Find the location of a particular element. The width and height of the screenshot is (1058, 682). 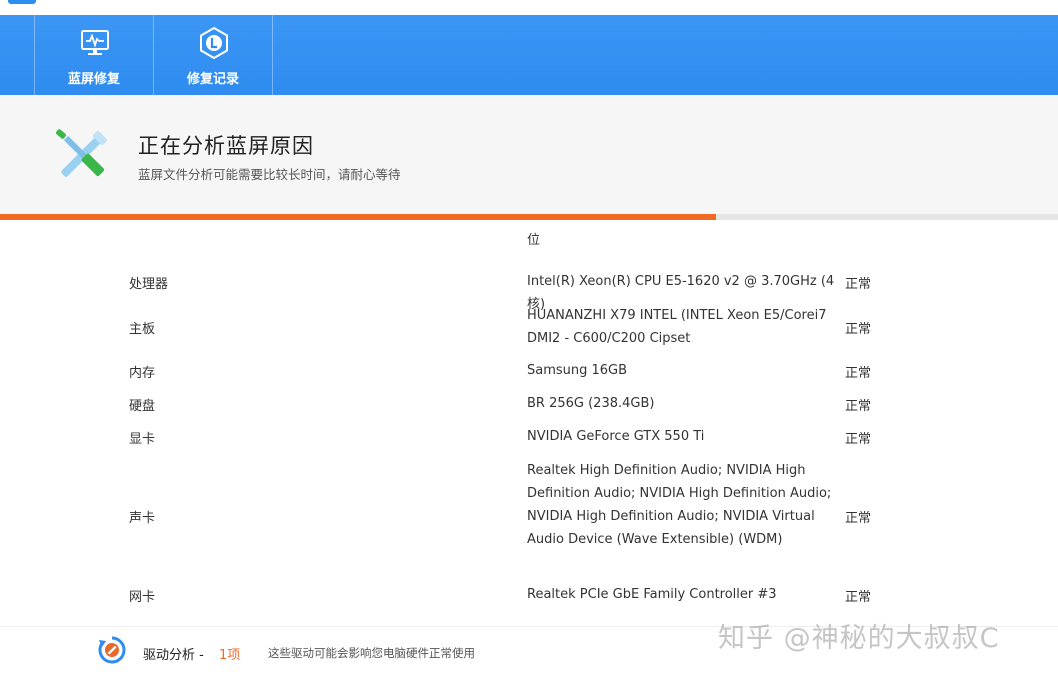

row-value: 位 is located at coordinates (534, 240).